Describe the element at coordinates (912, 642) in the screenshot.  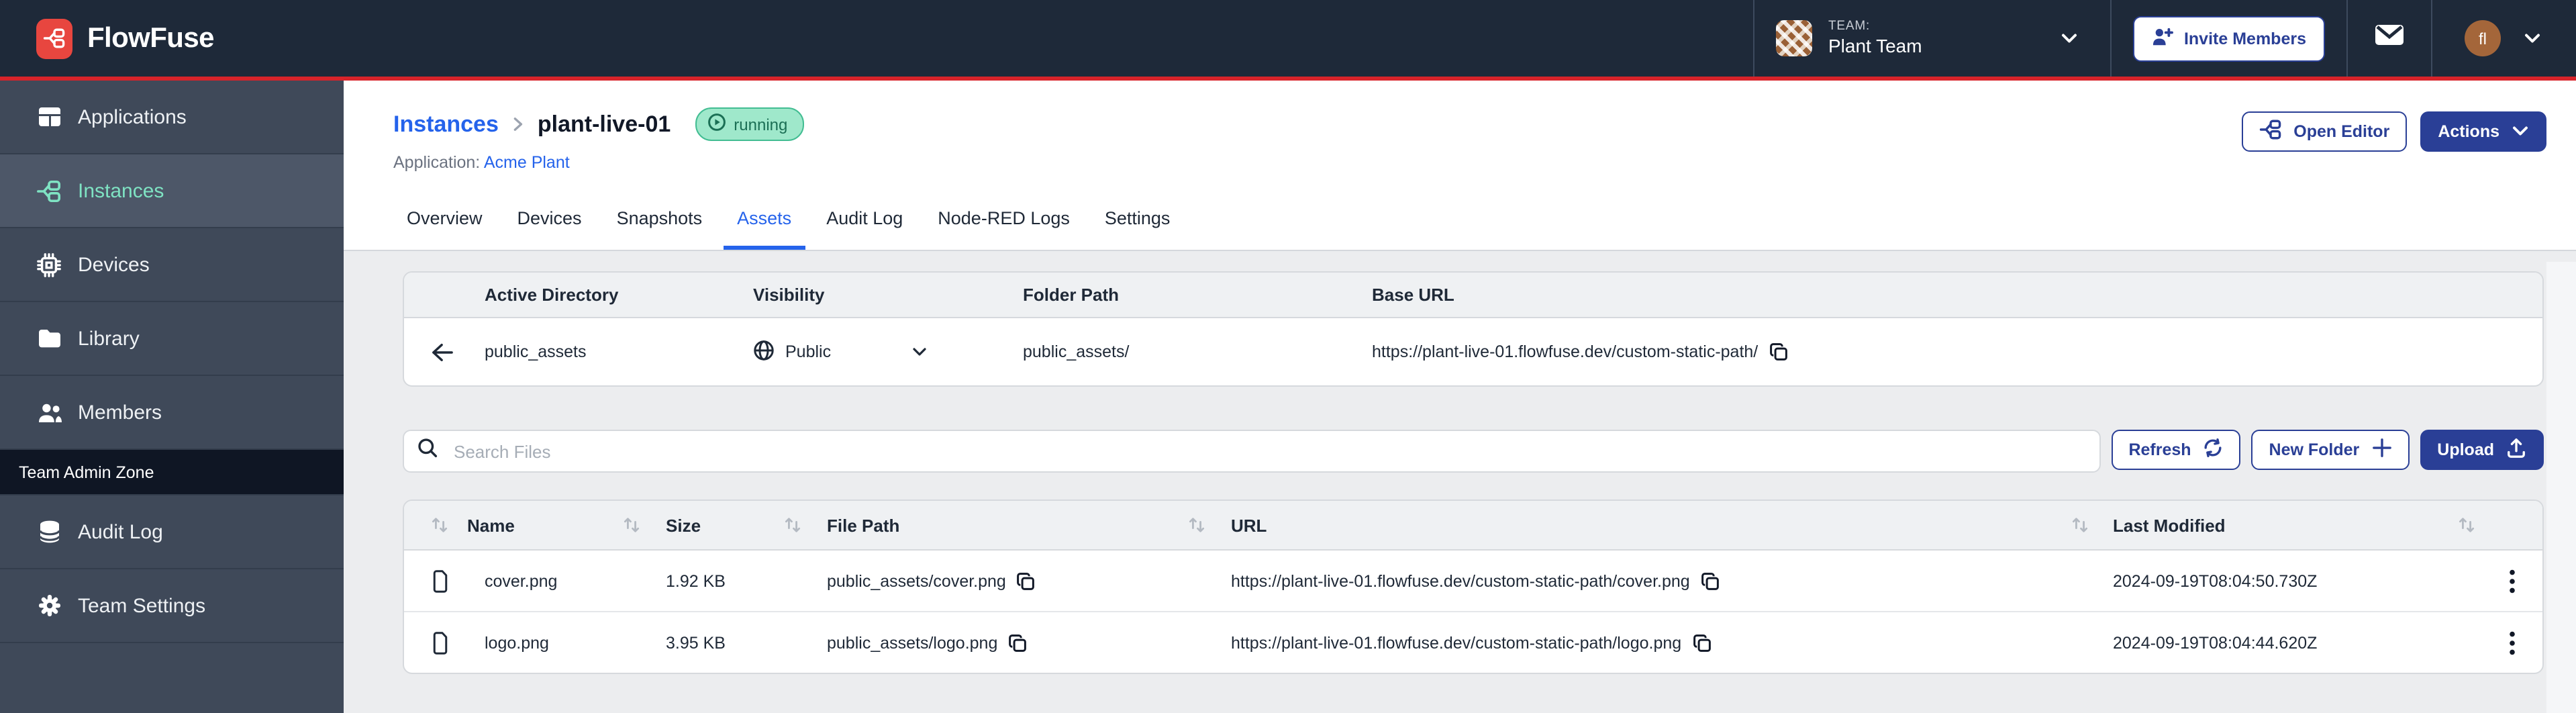
I see `file-path: public_assets/logo.png` at that location.